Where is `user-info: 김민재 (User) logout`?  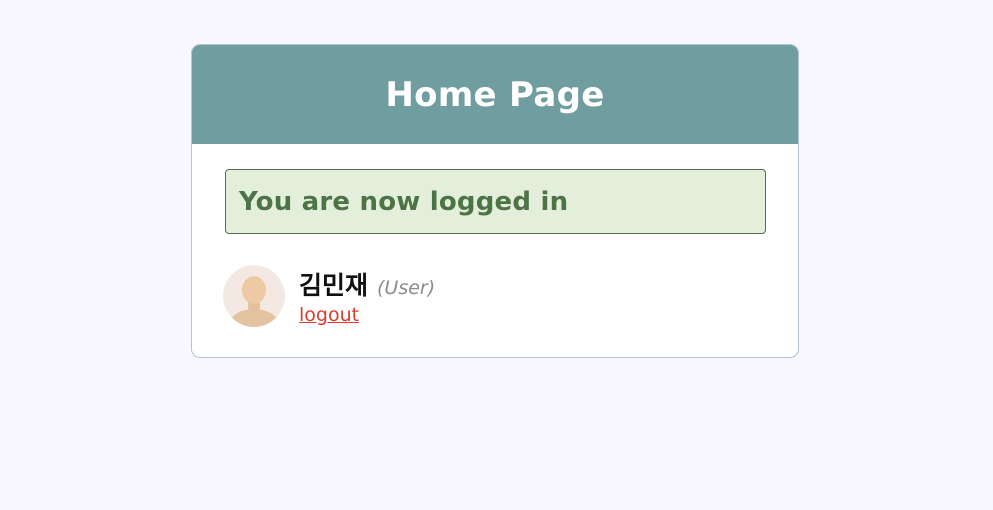
user-info: 김민재 (User) logout is located at coordinates (367, 296).